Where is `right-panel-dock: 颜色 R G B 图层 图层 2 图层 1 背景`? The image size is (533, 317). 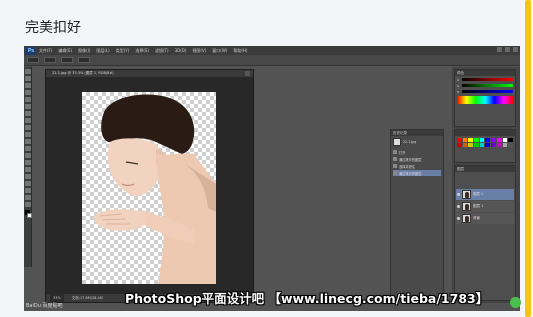
right-panel-dock: 颜色 R G B 图层 图层 2 图层 1 背景 is located at coordinates (486, 185).